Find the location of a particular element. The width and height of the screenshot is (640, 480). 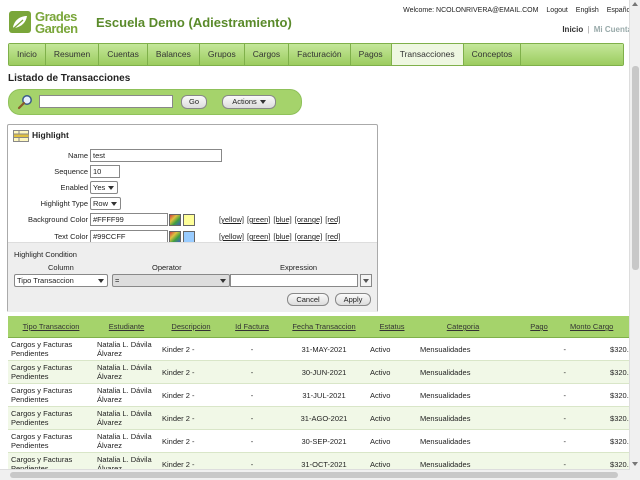

cell-fecha: 30-SEP-2021 is located at coordinates (324, 441).